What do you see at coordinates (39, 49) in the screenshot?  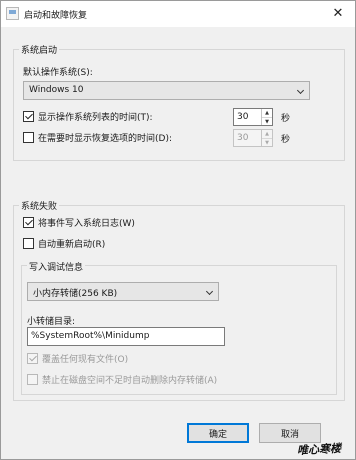 I see `system-startup-label: 系统启动` at bounding box center [39, 49].